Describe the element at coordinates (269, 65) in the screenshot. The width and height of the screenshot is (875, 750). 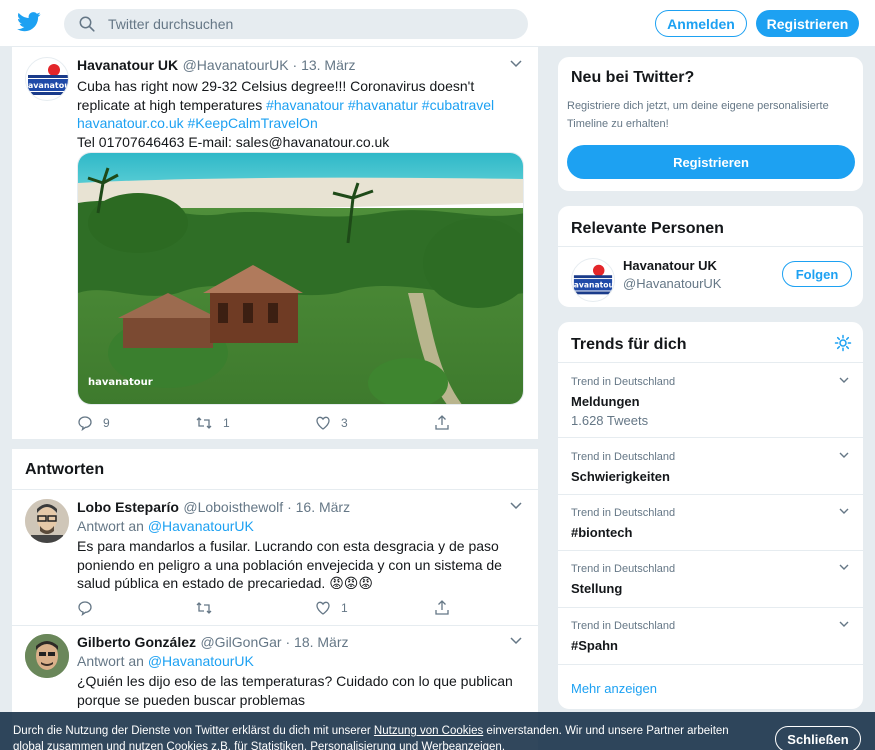
I see `author-handle: @HavanatourUK · 13. März` at that location.